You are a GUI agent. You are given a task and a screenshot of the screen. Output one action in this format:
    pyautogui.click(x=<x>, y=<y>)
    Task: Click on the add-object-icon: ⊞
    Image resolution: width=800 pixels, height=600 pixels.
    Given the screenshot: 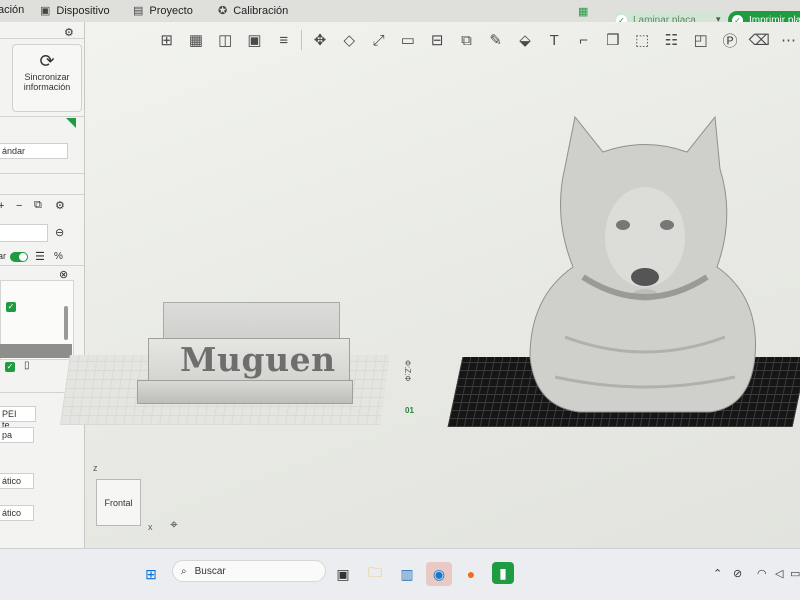 What is the action you would take?
    pyautogui.click(x=166, y=40)
    